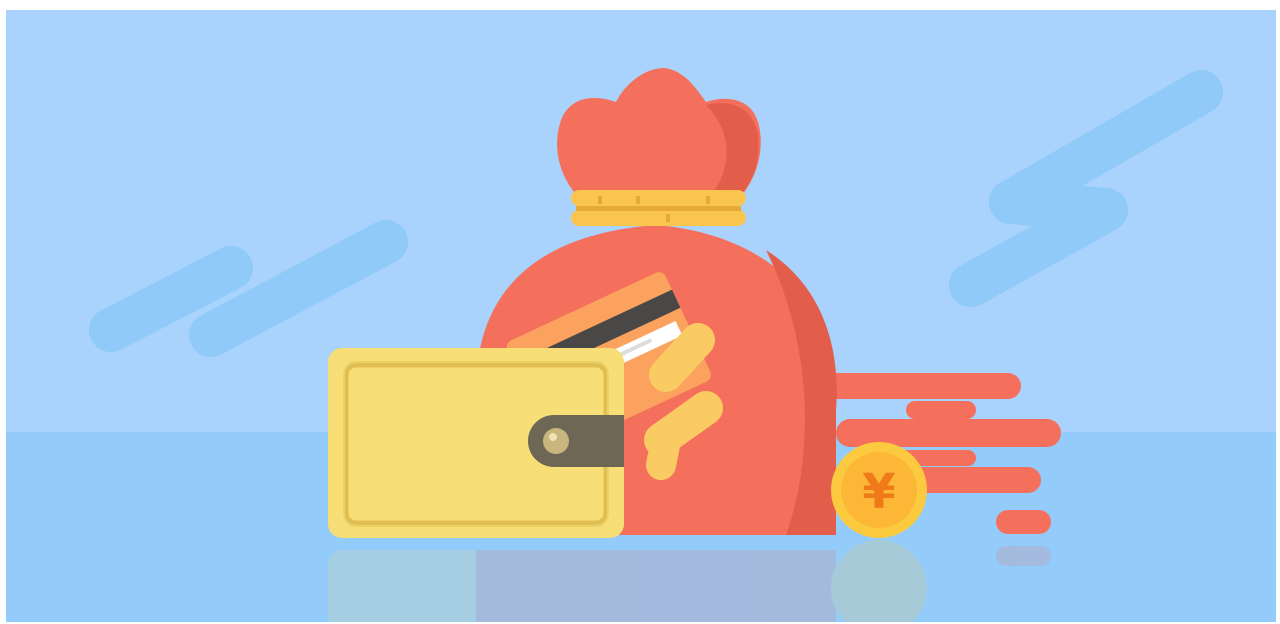  What do you see at coordinates (576, 441) in the screenshot?
I see `wallet-clasp` at bounding box center [576, 441].